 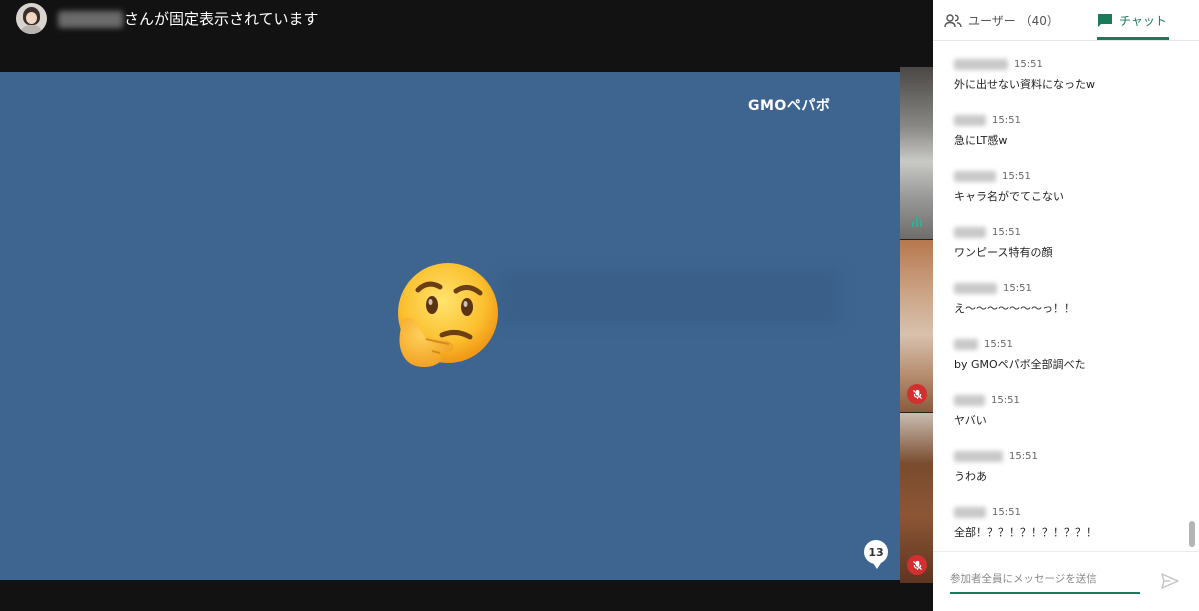 I want to click on pinned-user-name-redacted, so click(x=90, y=19).